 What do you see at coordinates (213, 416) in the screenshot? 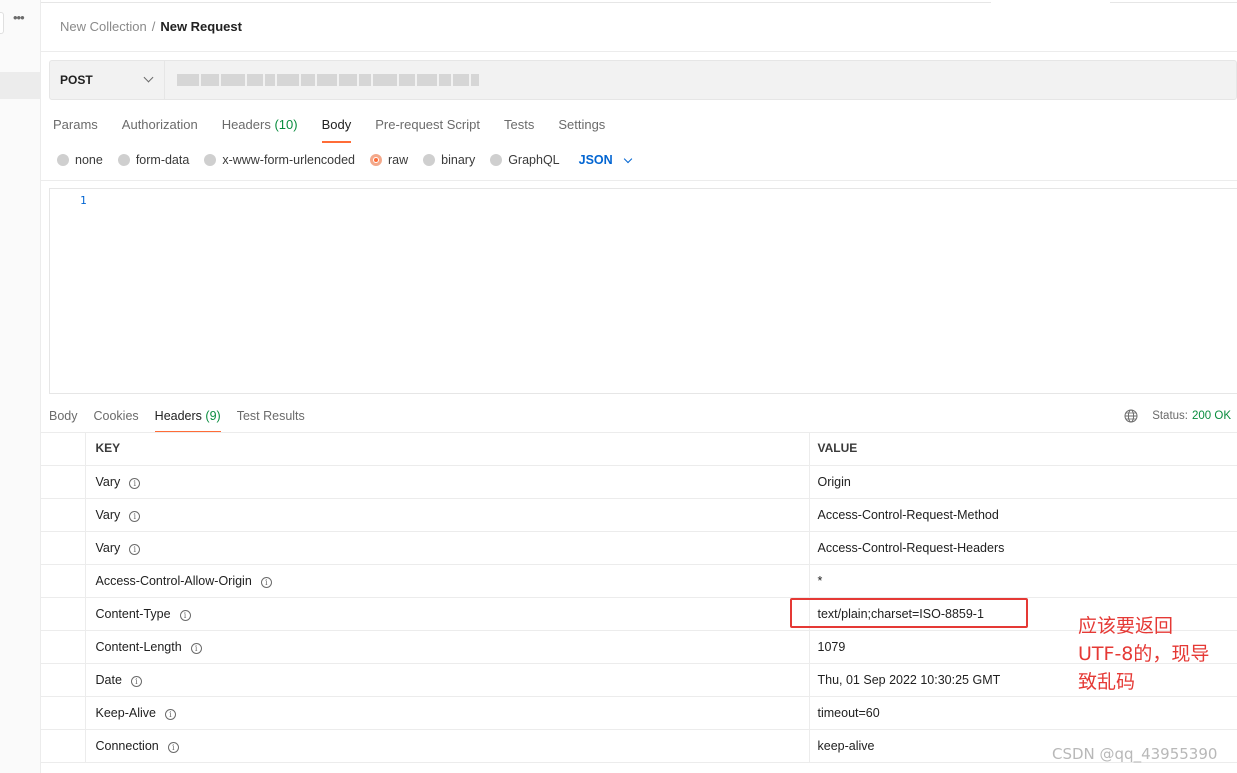
I see `response-headers-count: (9)` at bounding box center [213, 416].